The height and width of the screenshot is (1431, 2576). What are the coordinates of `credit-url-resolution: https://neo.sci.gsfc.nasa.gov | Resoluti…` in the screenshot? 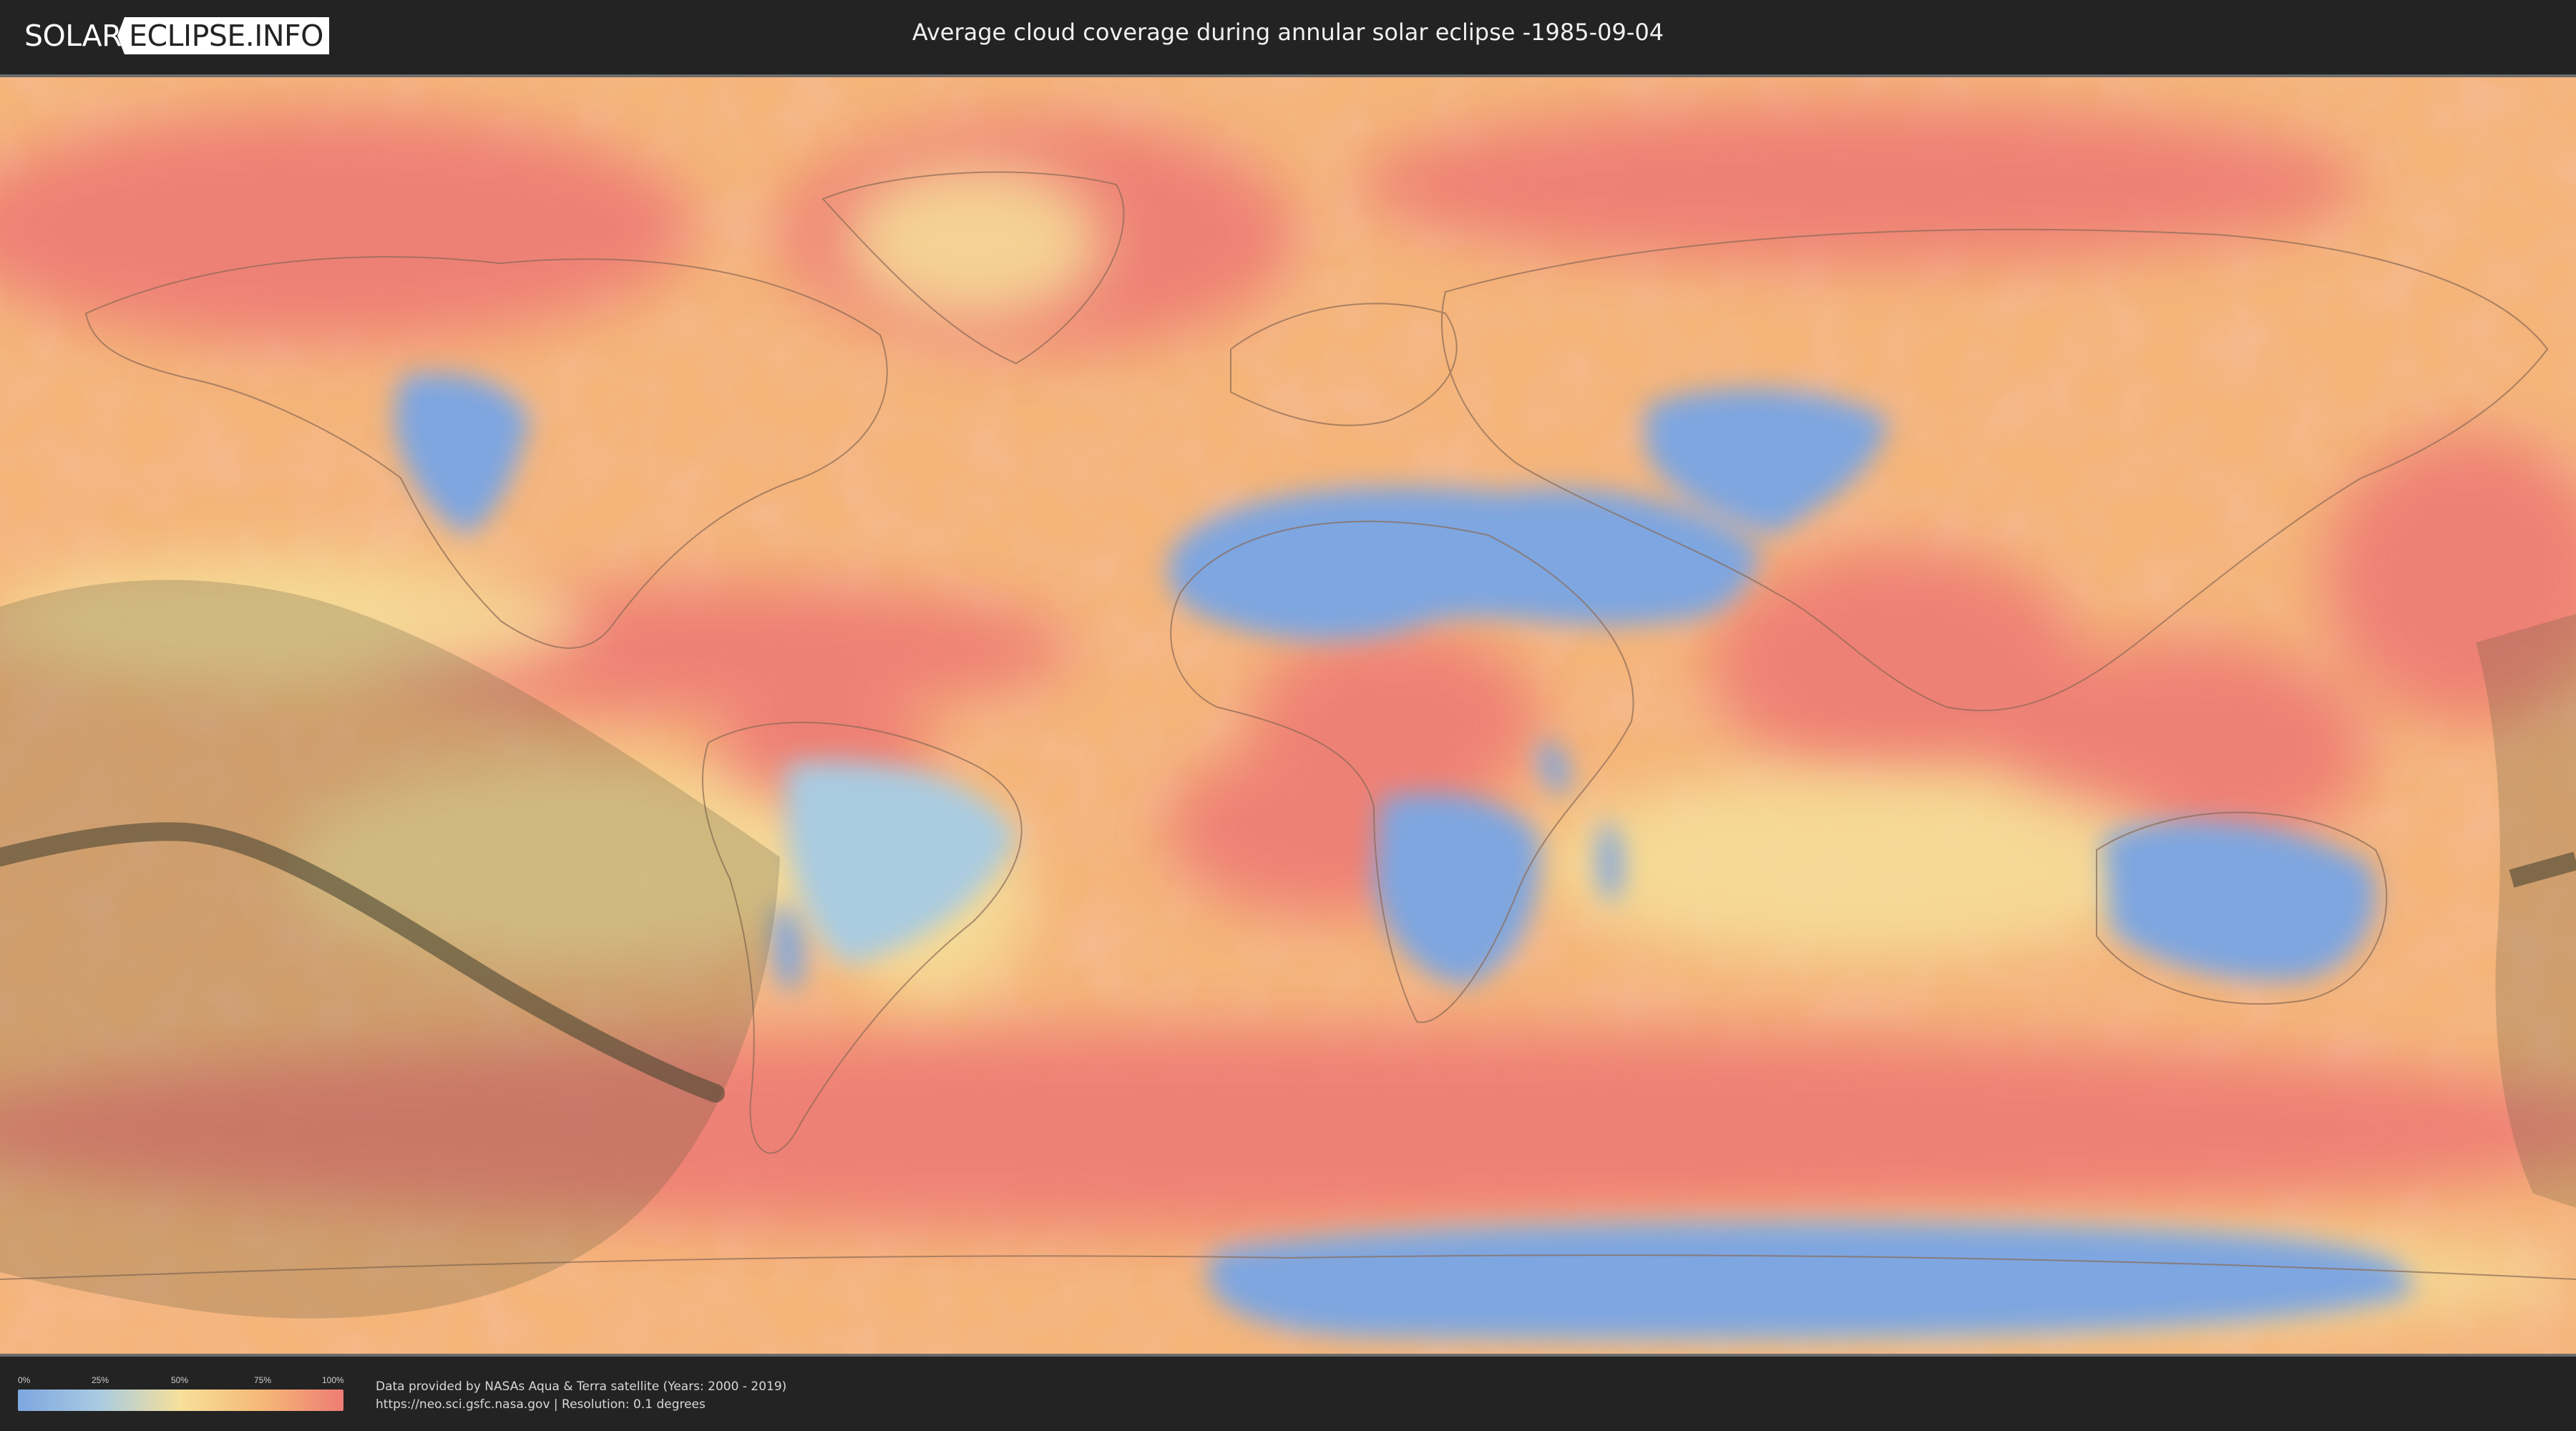 It's located at (581, 1405).